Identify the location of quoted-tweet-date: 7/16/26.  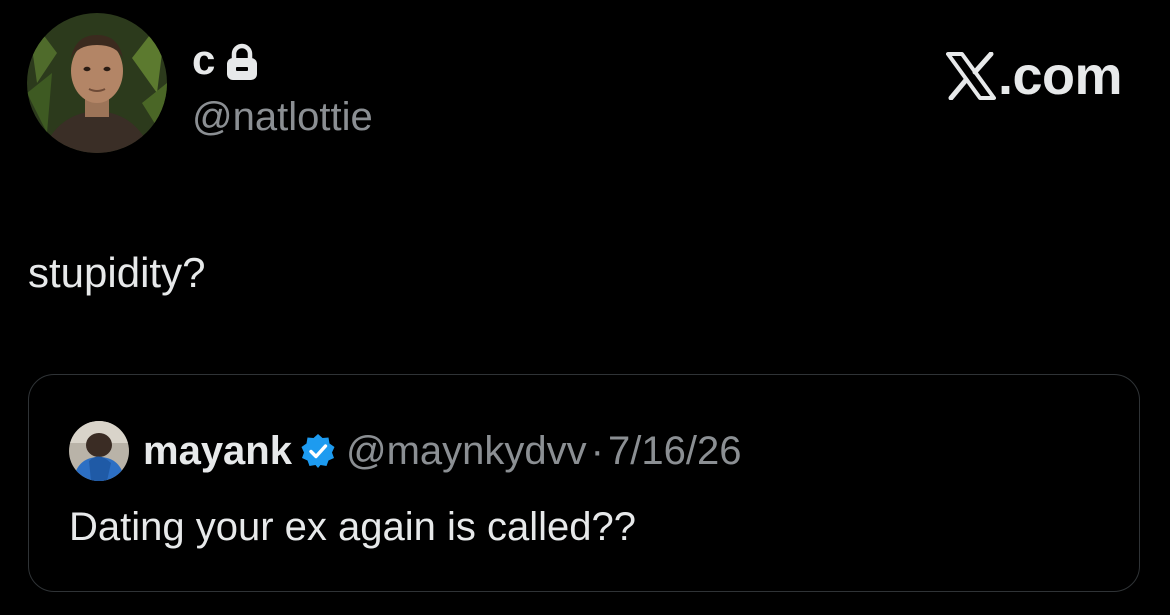
(674, 451).